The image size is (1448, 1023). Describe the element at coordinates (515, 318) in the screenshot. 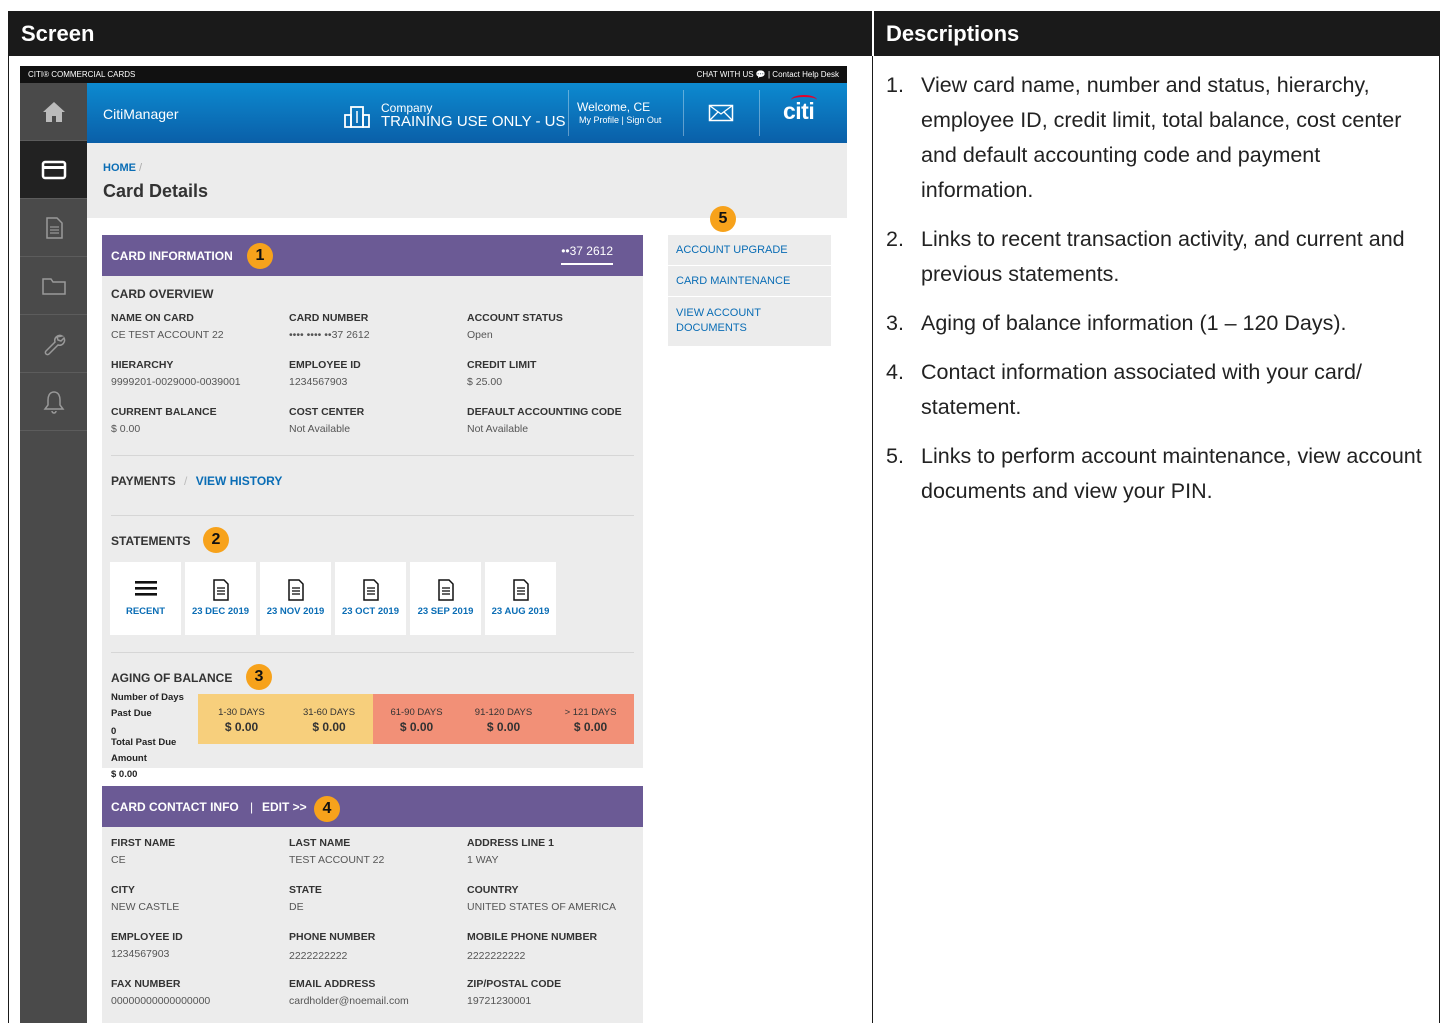

I see `field-label: ACCOUNT STATUS` at that location.